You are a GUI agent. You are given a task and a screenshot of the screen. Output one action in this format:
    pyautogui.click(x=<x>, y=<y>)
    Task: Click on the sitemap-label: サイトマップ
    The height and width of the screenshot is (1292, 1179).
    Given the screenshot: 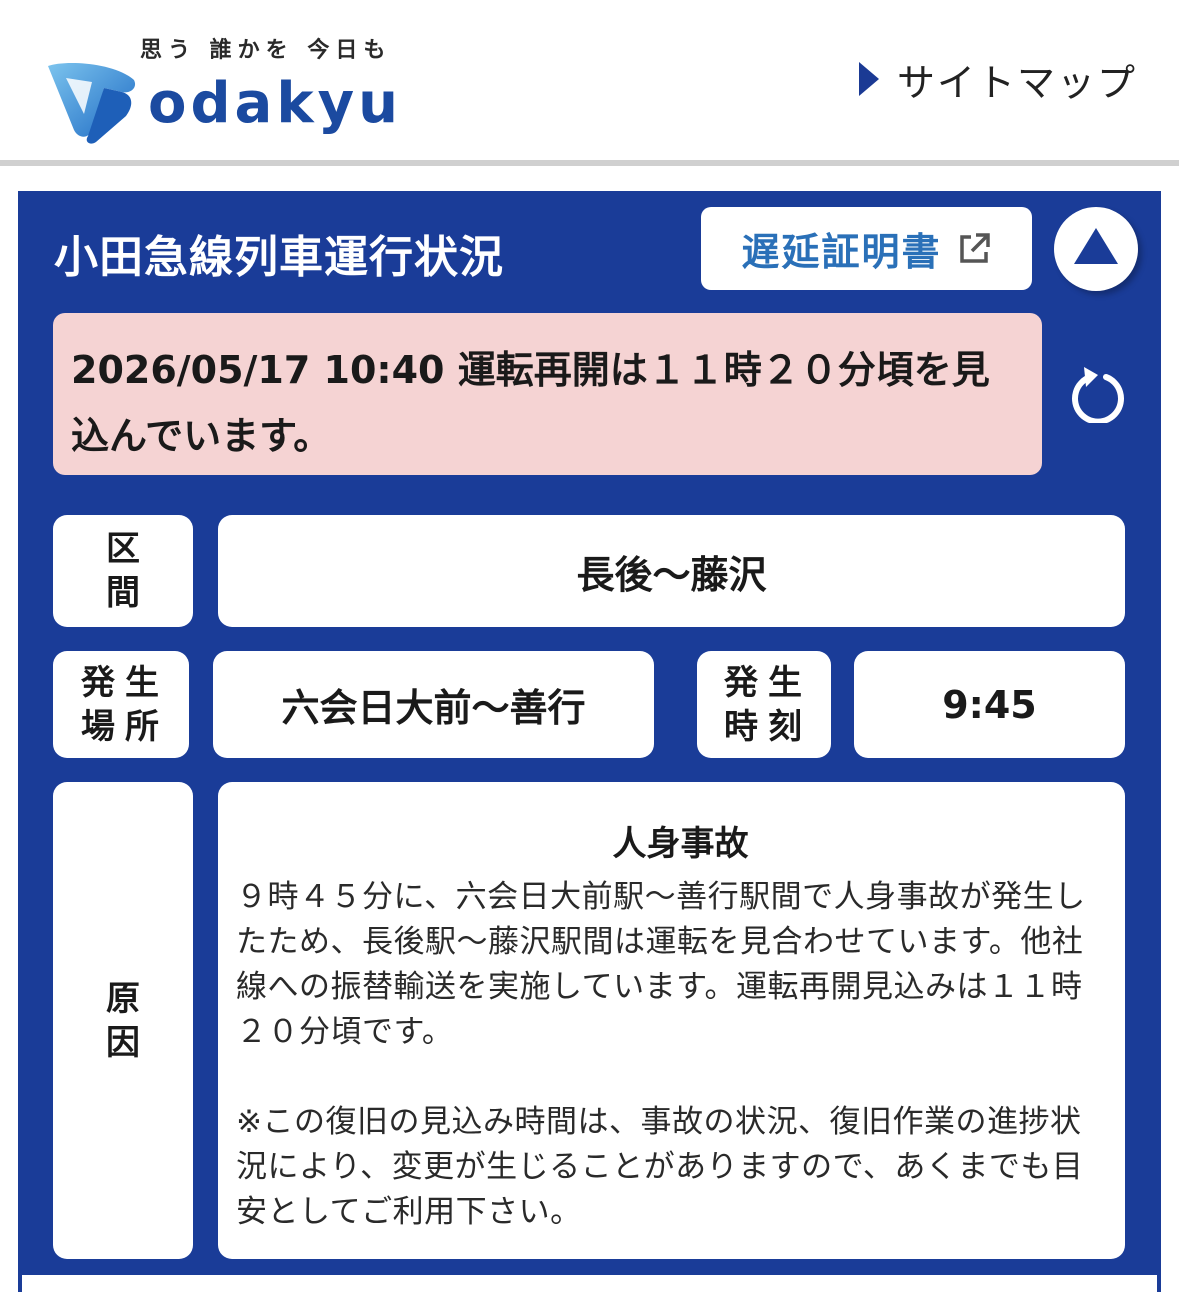 What is the action you would take?
    pyautogui.click(x=1016, y=82)
    